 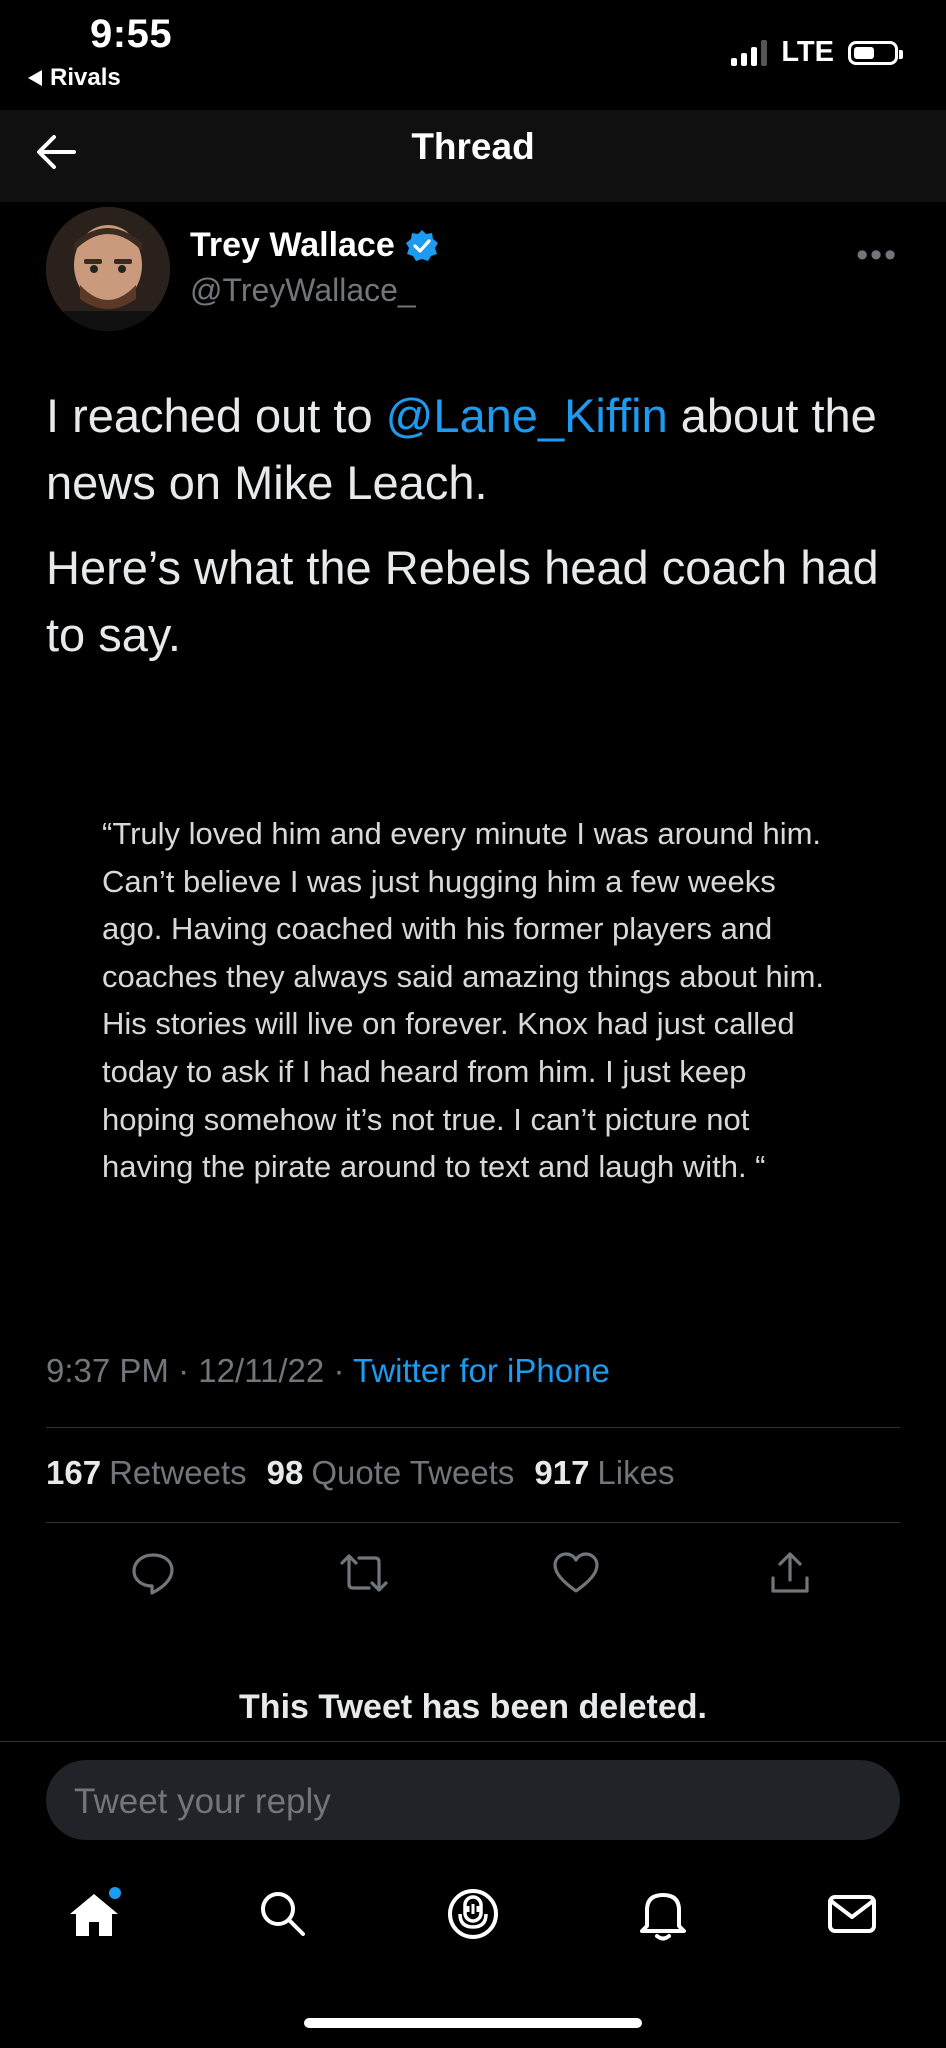 What do you see at coordinates (153, 1573) in the screenshot?
I see `reply-icon` at bounding box center [153, 1573].